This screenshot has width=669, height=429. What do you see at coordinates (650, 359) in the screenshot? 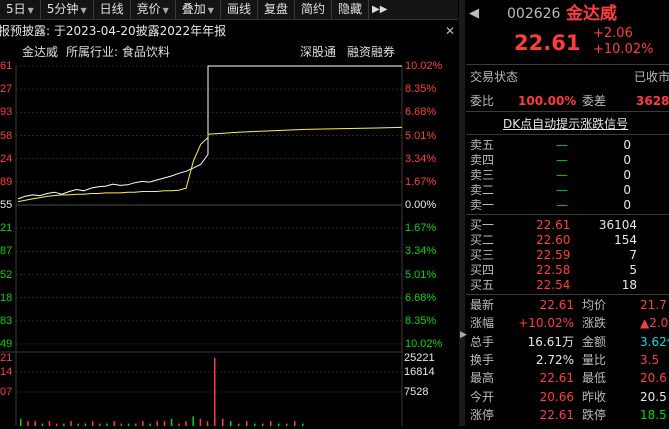
I see `stat-value: 3.5` at bounding box center [650, 359].